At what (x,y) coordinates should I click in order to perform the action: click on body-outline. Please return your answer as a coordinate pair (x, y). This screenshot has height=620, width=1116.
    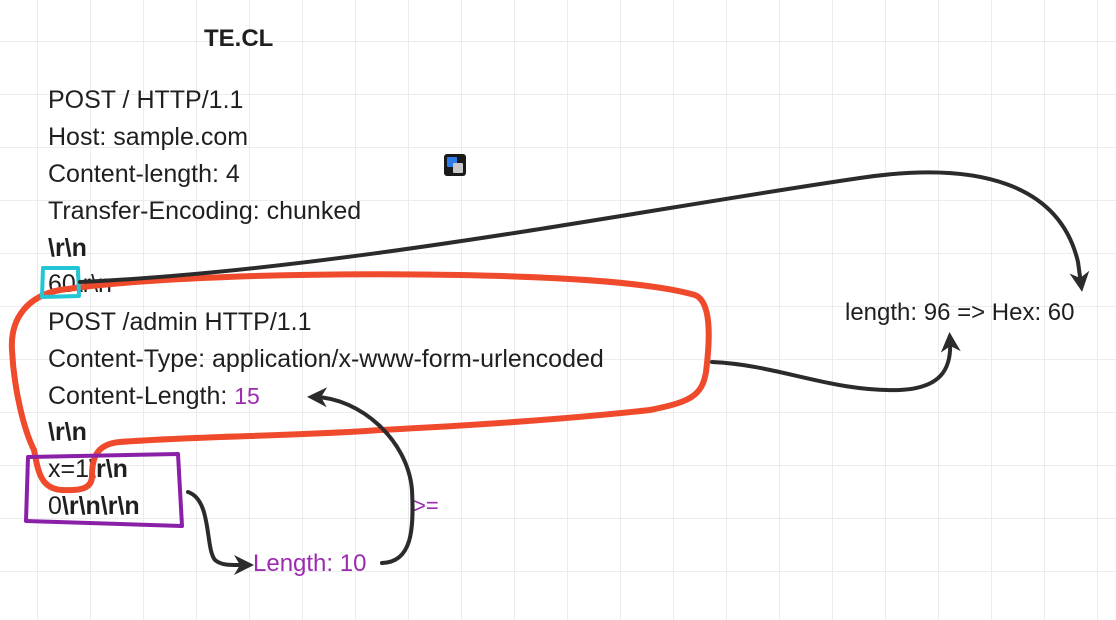
    Looking at the image, I should click on (104, 490).